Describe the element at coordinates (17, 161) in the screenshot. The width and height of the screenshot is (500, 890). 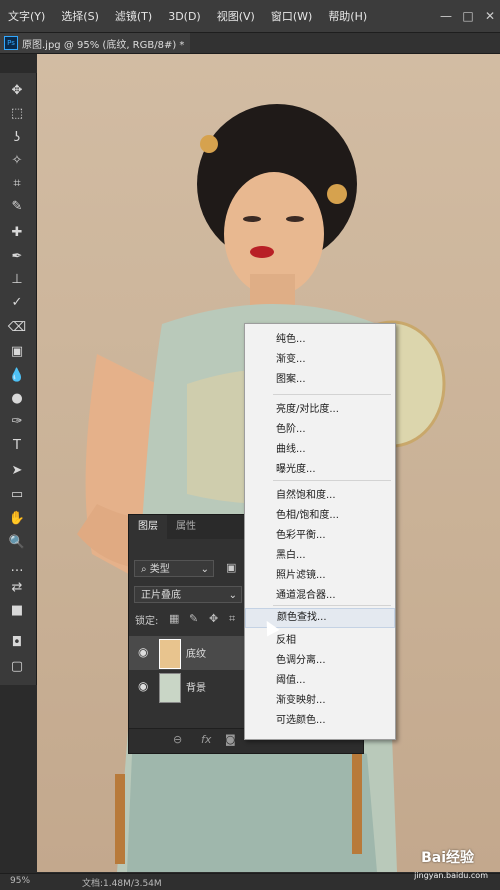
I see `magic-wand-icon: ✧` at that location.